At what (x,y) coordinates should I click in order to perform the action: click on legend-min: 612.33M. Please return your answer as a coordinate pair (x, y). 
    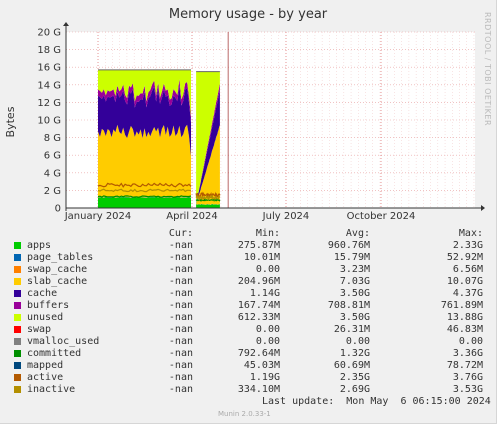
    Looking at the image, I should click on (258, 317).